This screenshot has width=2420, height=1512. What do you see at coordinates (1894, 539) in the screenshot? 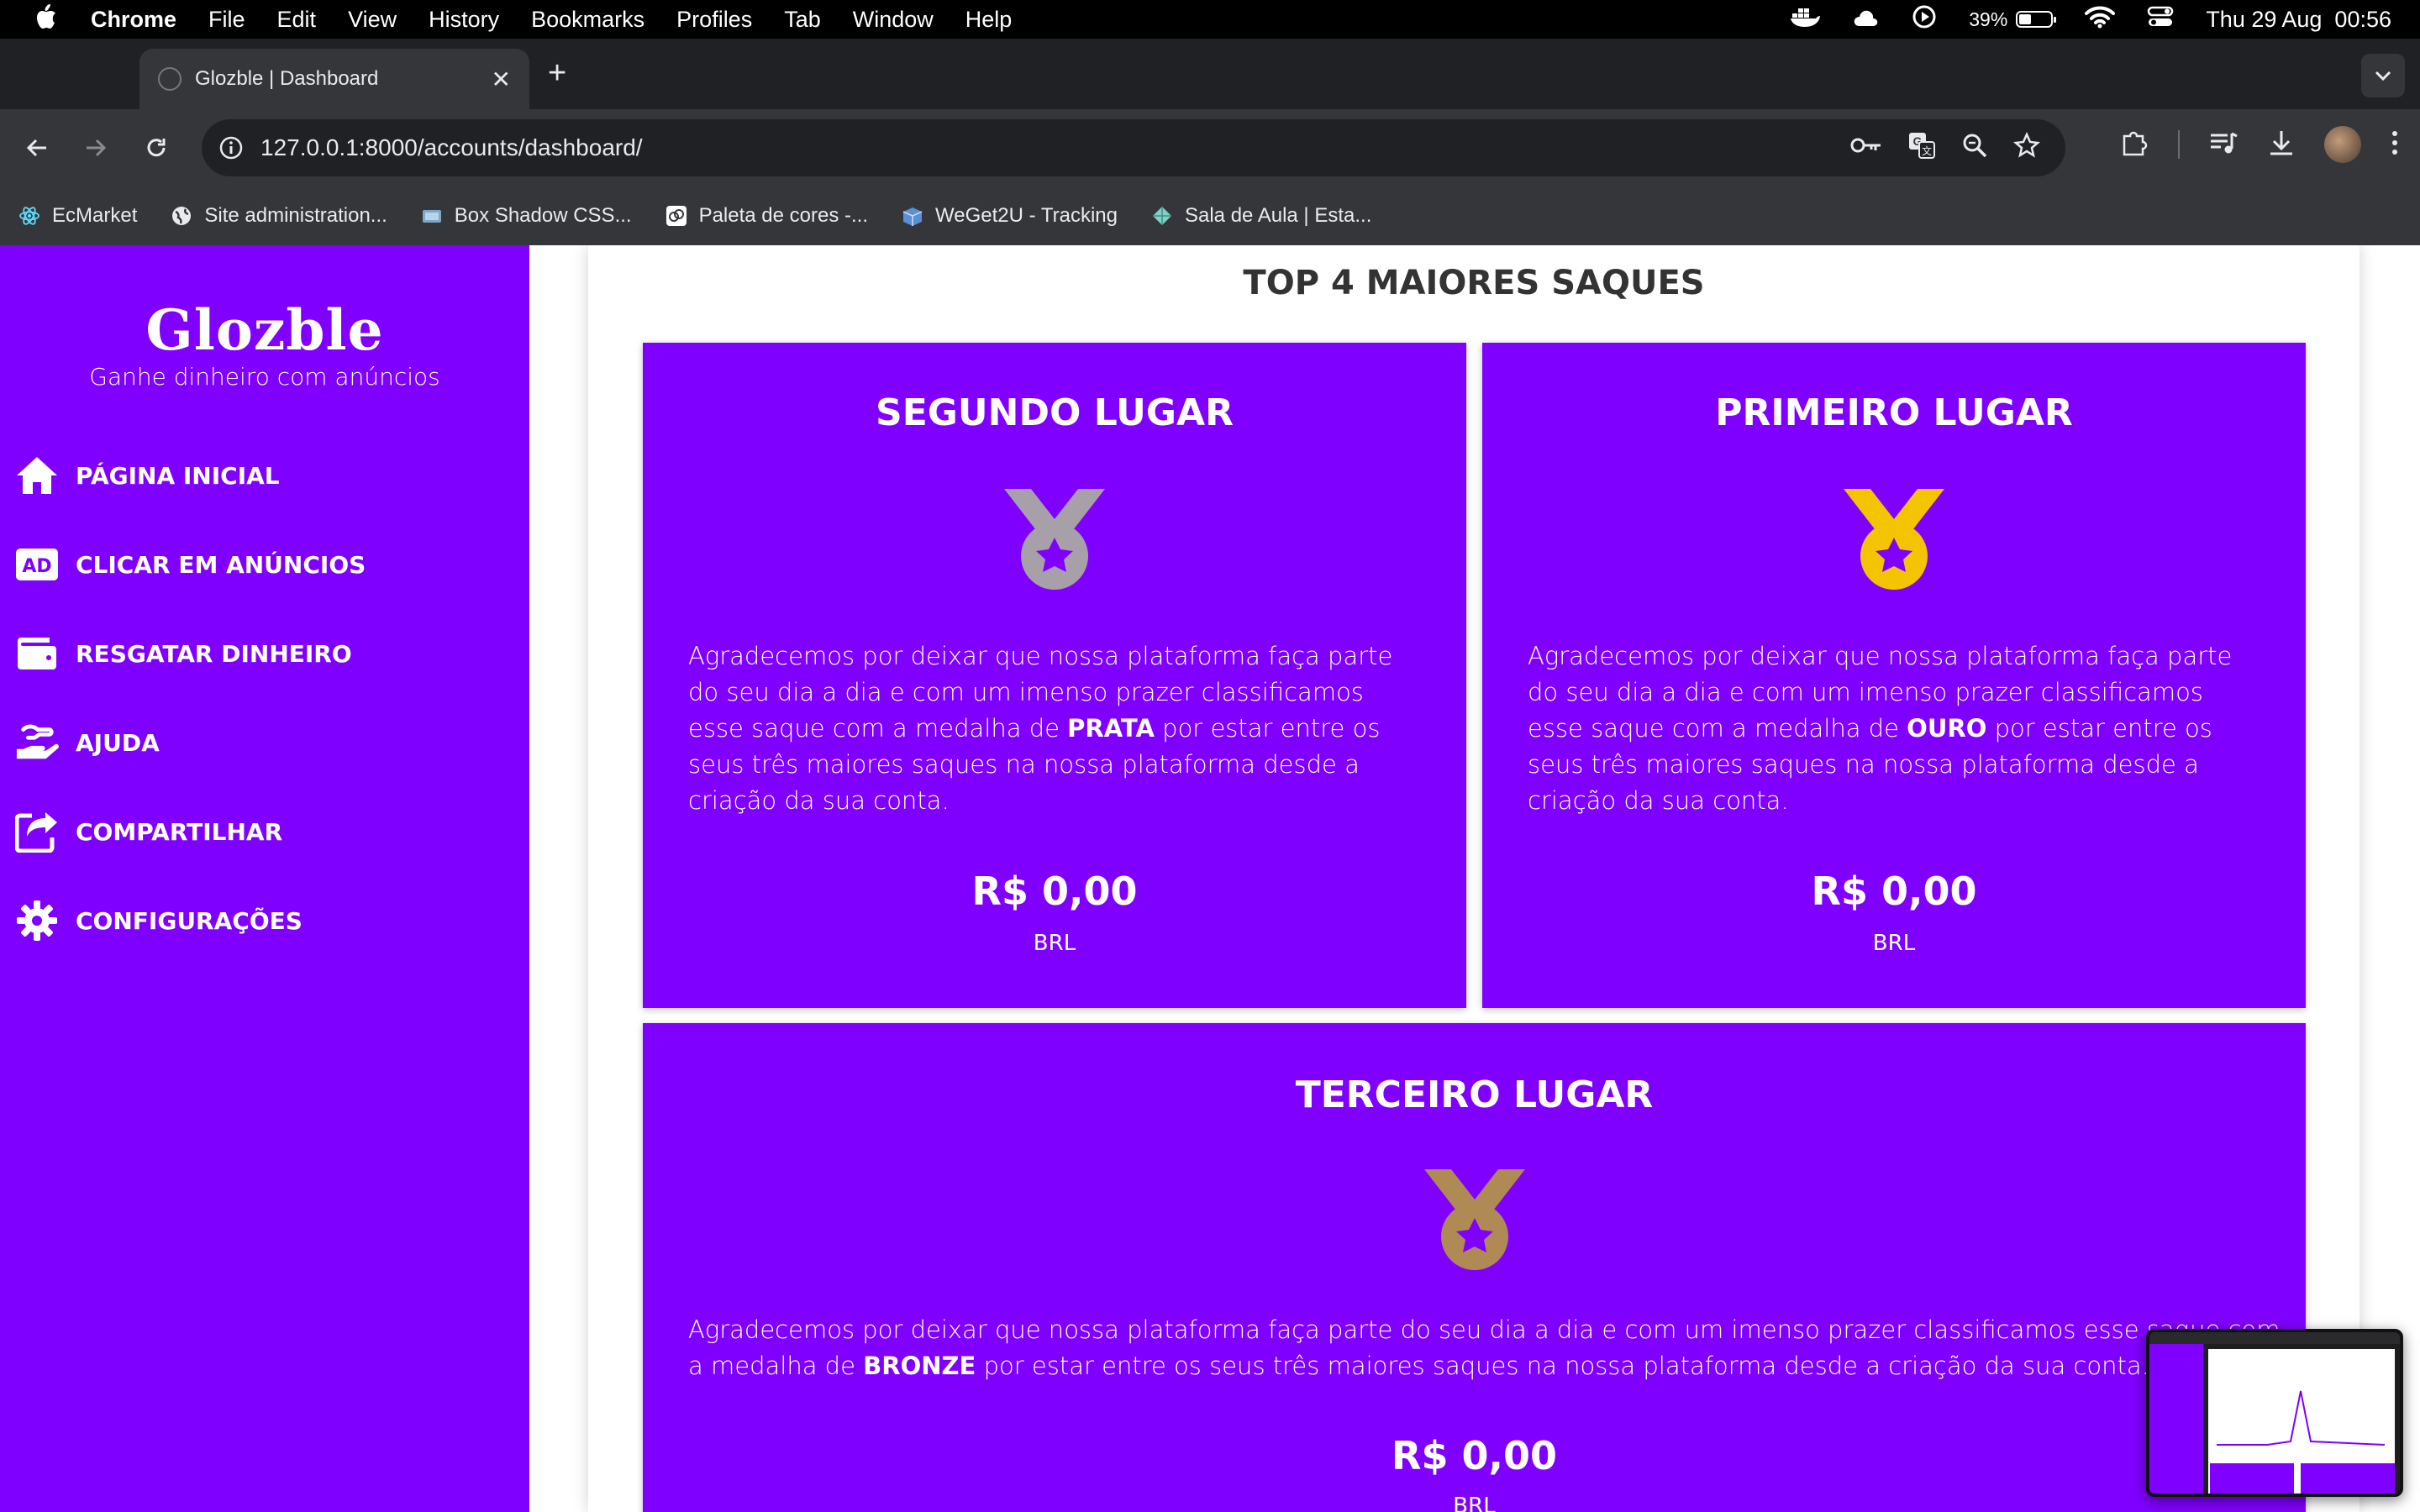
I see `gold-medal-icon` at bounding box center [1894, 539].